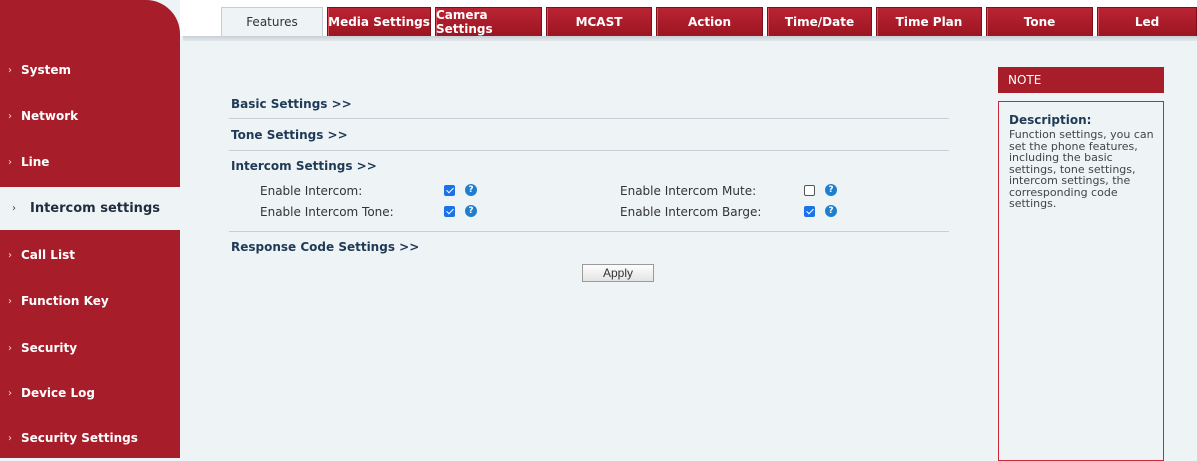 The image size is (1197, 461). What do you see at coordinates (325, 247) in the screenshot?
I see `response-code-settings-link: Response Code Settings >>` at bounding box center [325, 247].